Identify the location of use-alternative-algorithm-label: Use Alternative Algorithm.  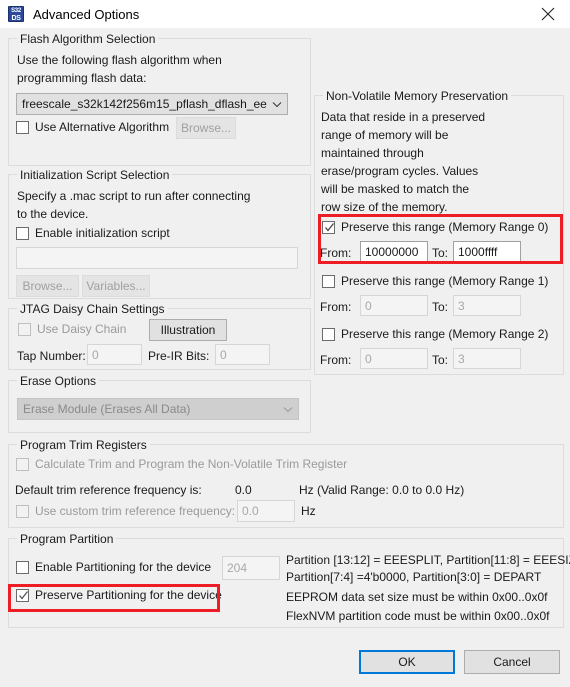
(102, 127).